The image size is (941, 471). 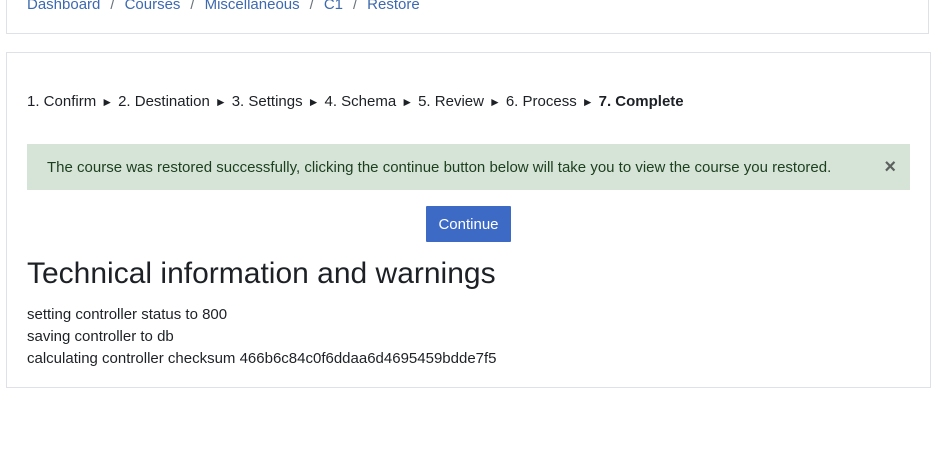 I want to click on close-icon: ×, so click(x=890, y=167).